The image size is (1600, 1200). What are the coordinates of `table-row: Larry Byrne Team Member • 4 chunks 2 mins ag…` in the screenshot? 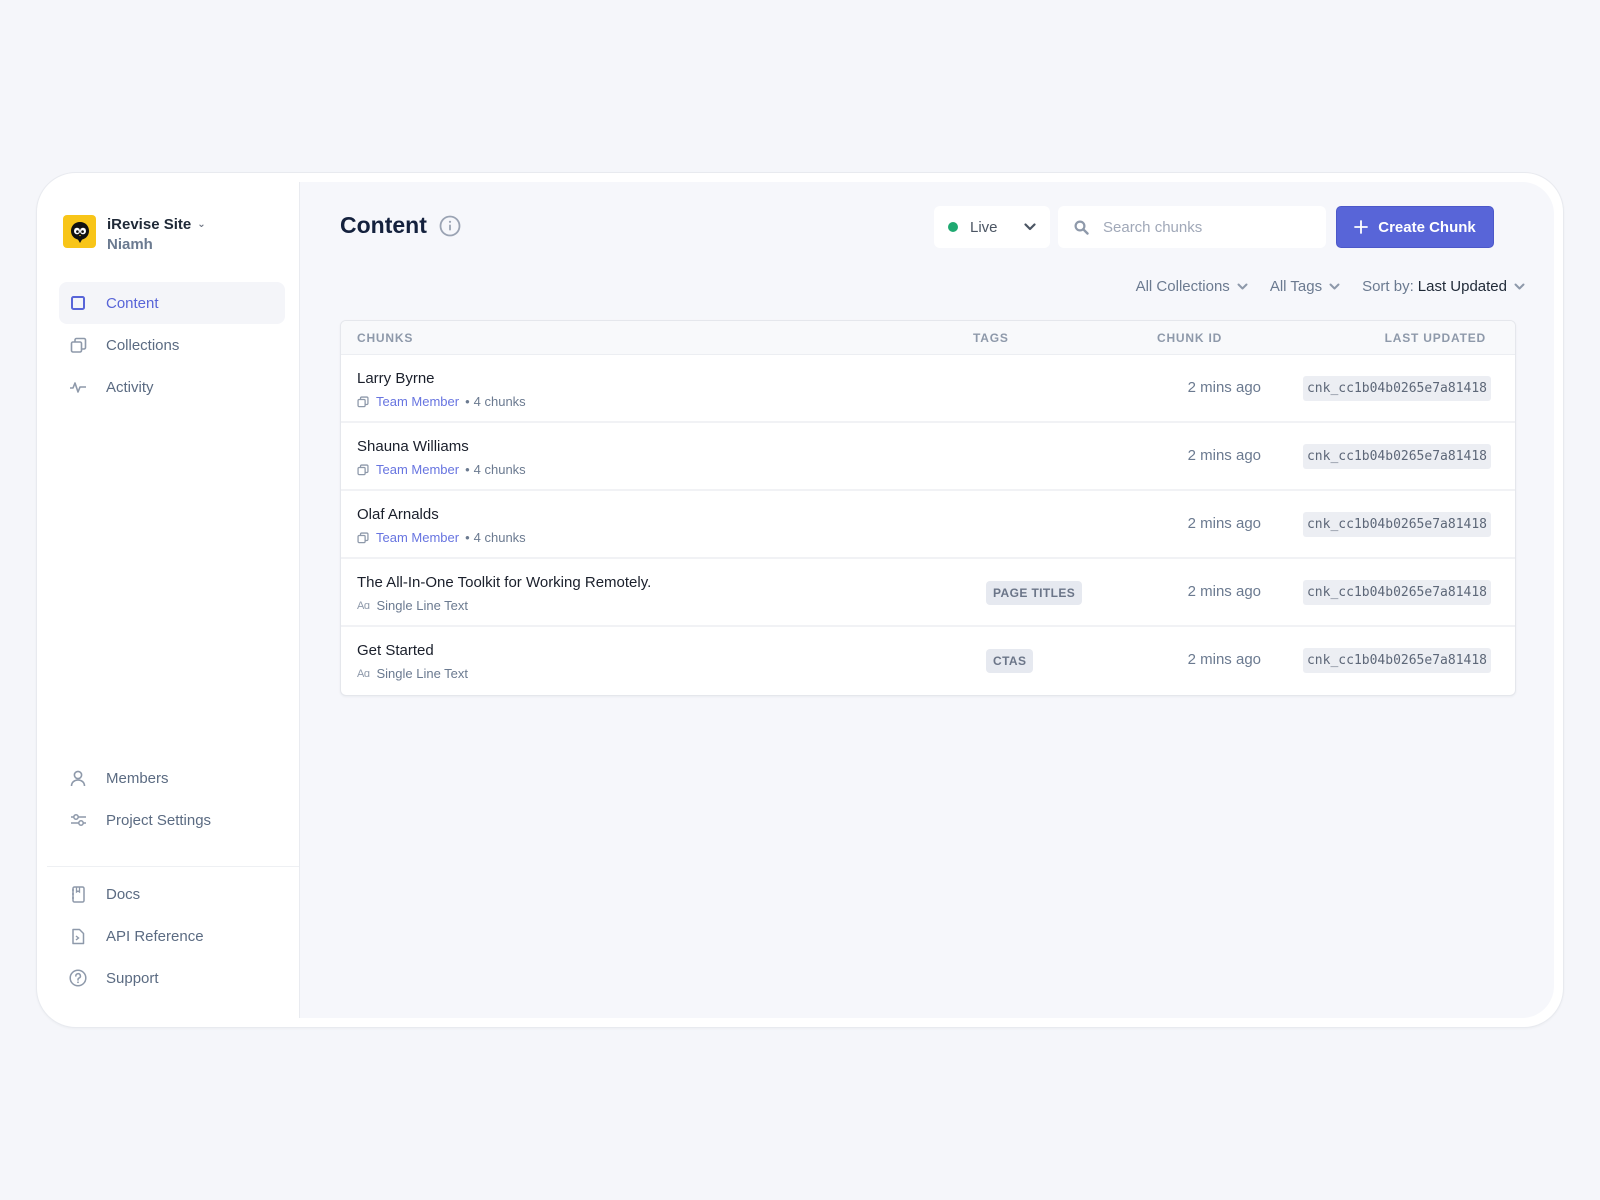 It's located at (928, 389).